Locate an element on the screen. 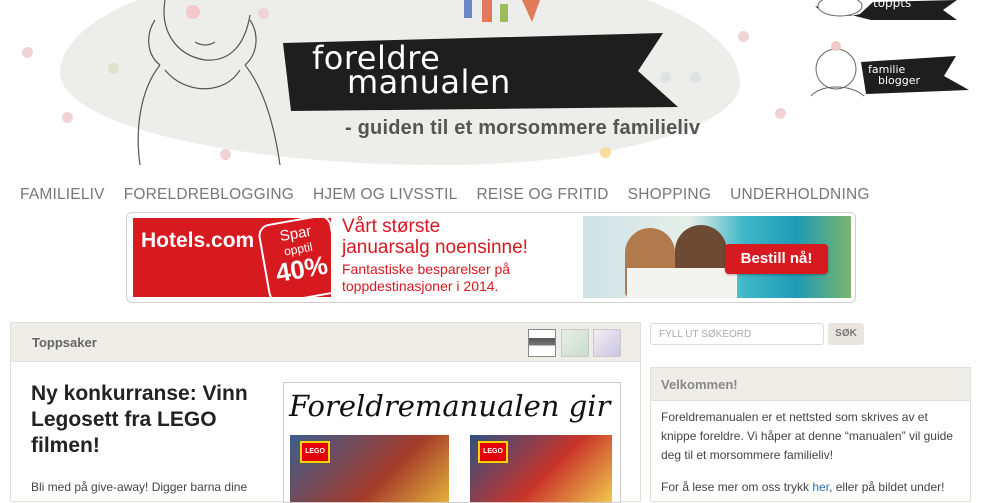 This screenshot has height=503, width=985. ad-headline: Vårt største januarsalg noensinne! is located at coordinates (435, 237).